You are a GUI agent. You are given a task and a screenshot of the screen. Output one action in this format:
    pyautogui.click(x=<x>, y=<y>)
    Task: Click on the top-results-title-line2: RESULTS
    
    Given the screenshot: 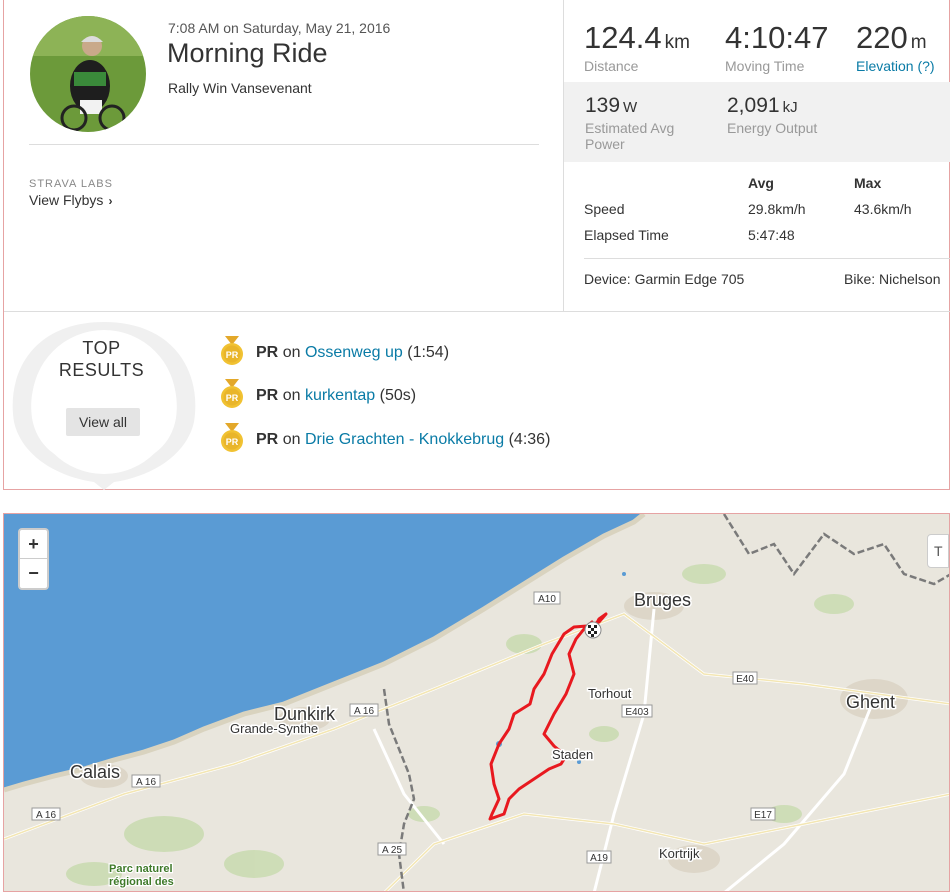 What is the action you would take?
    pyautogui.click(x=101, y=370)
    